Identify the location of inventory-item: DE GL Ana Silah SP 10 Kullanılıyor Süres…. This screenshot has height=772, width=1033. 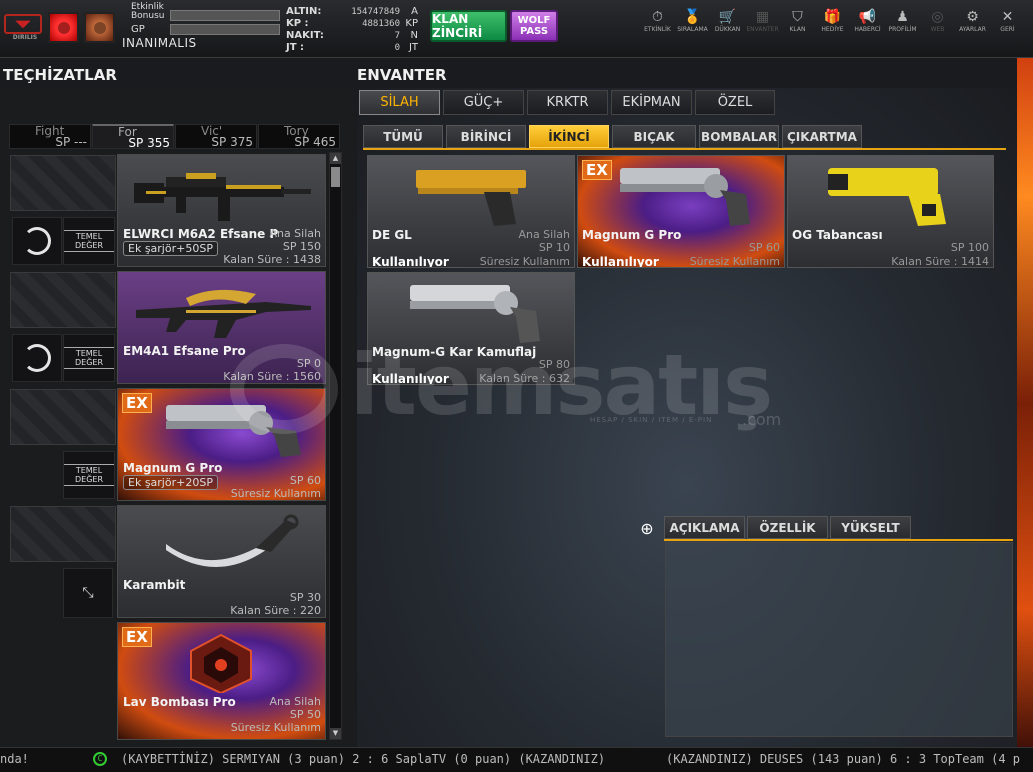
(471, 211).